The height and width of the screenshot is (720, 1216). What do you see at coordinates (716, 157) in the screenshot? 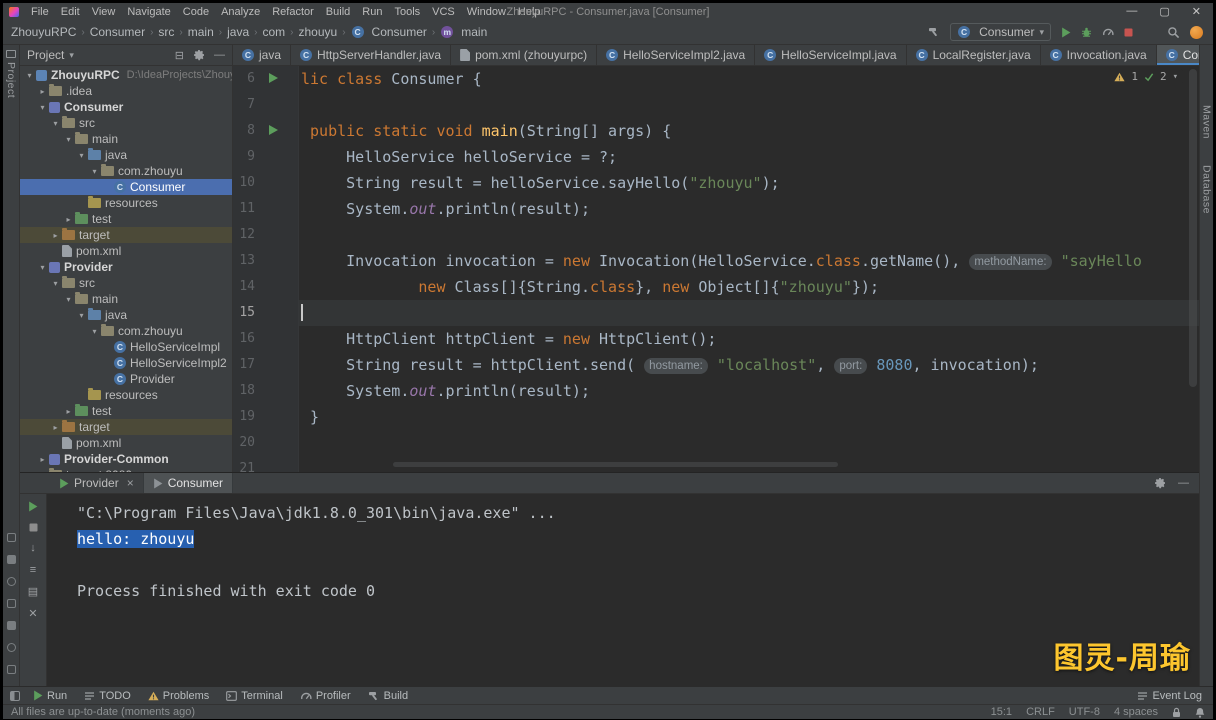
I see `code-line-9: 9 HelloService helloService = ?;` at bounding box center [716, 157].